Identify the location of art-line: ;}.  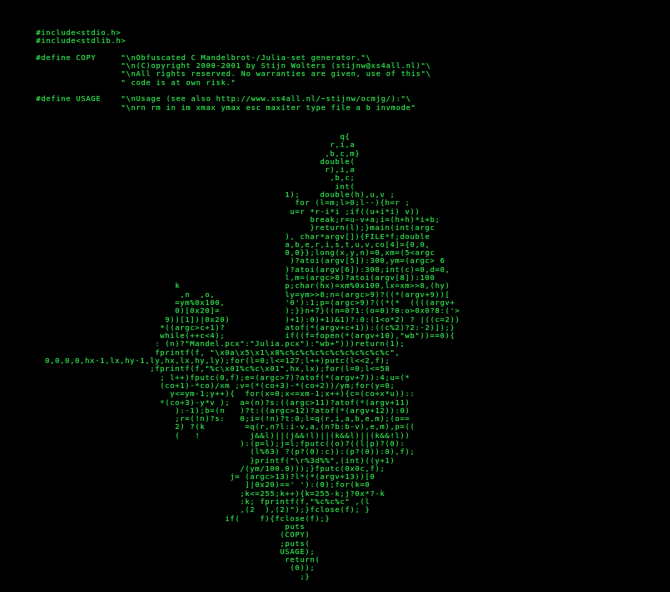
(175, 576).